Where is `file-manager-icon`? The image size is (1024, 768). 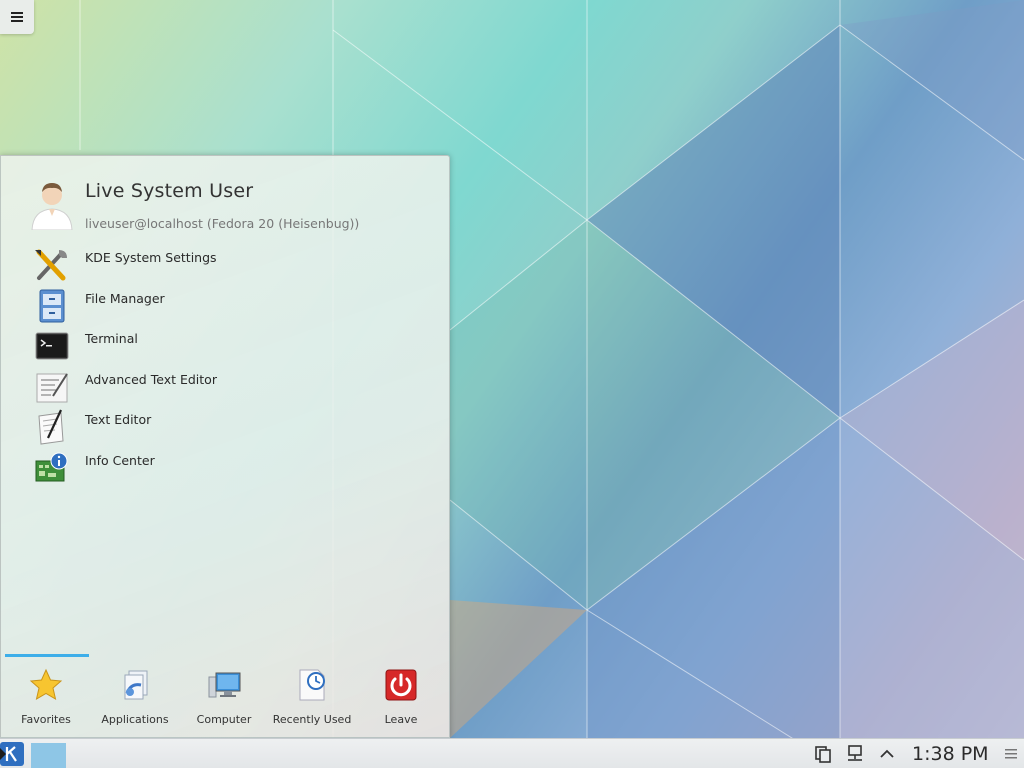
file-manager-icon is located at coordinates (52, 306).